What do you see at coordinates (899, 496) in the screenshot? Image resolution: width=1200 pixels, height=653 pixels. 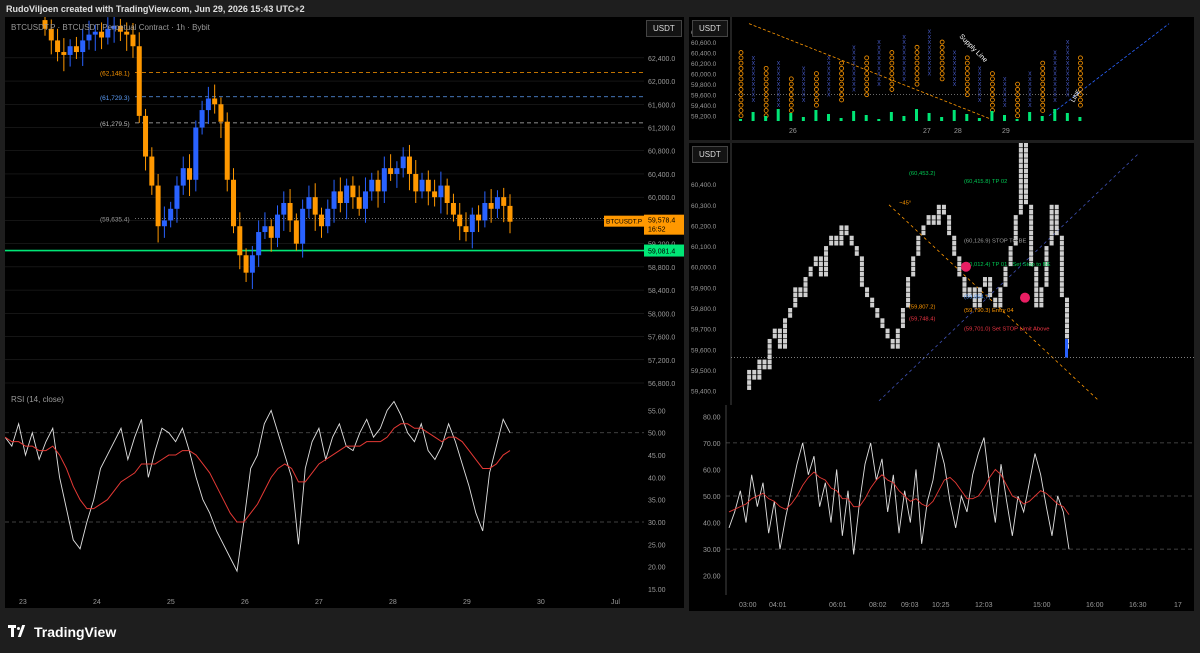 I see `osc-line` at bounding box center [899, 496].